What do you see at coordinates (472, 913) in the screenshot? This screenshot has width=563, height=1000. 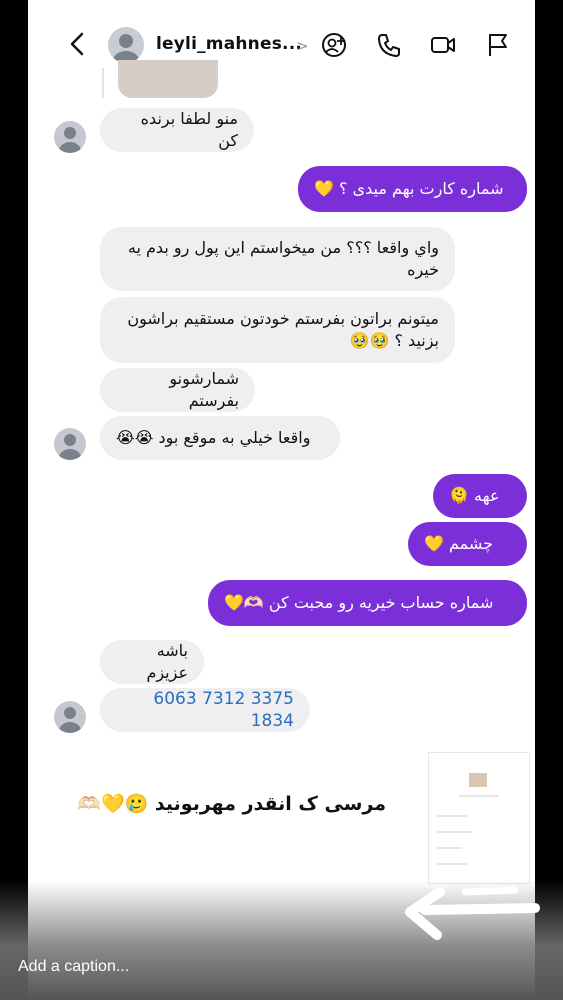 I see `arrow-sticker-icon` at bounding box center [472, 913].